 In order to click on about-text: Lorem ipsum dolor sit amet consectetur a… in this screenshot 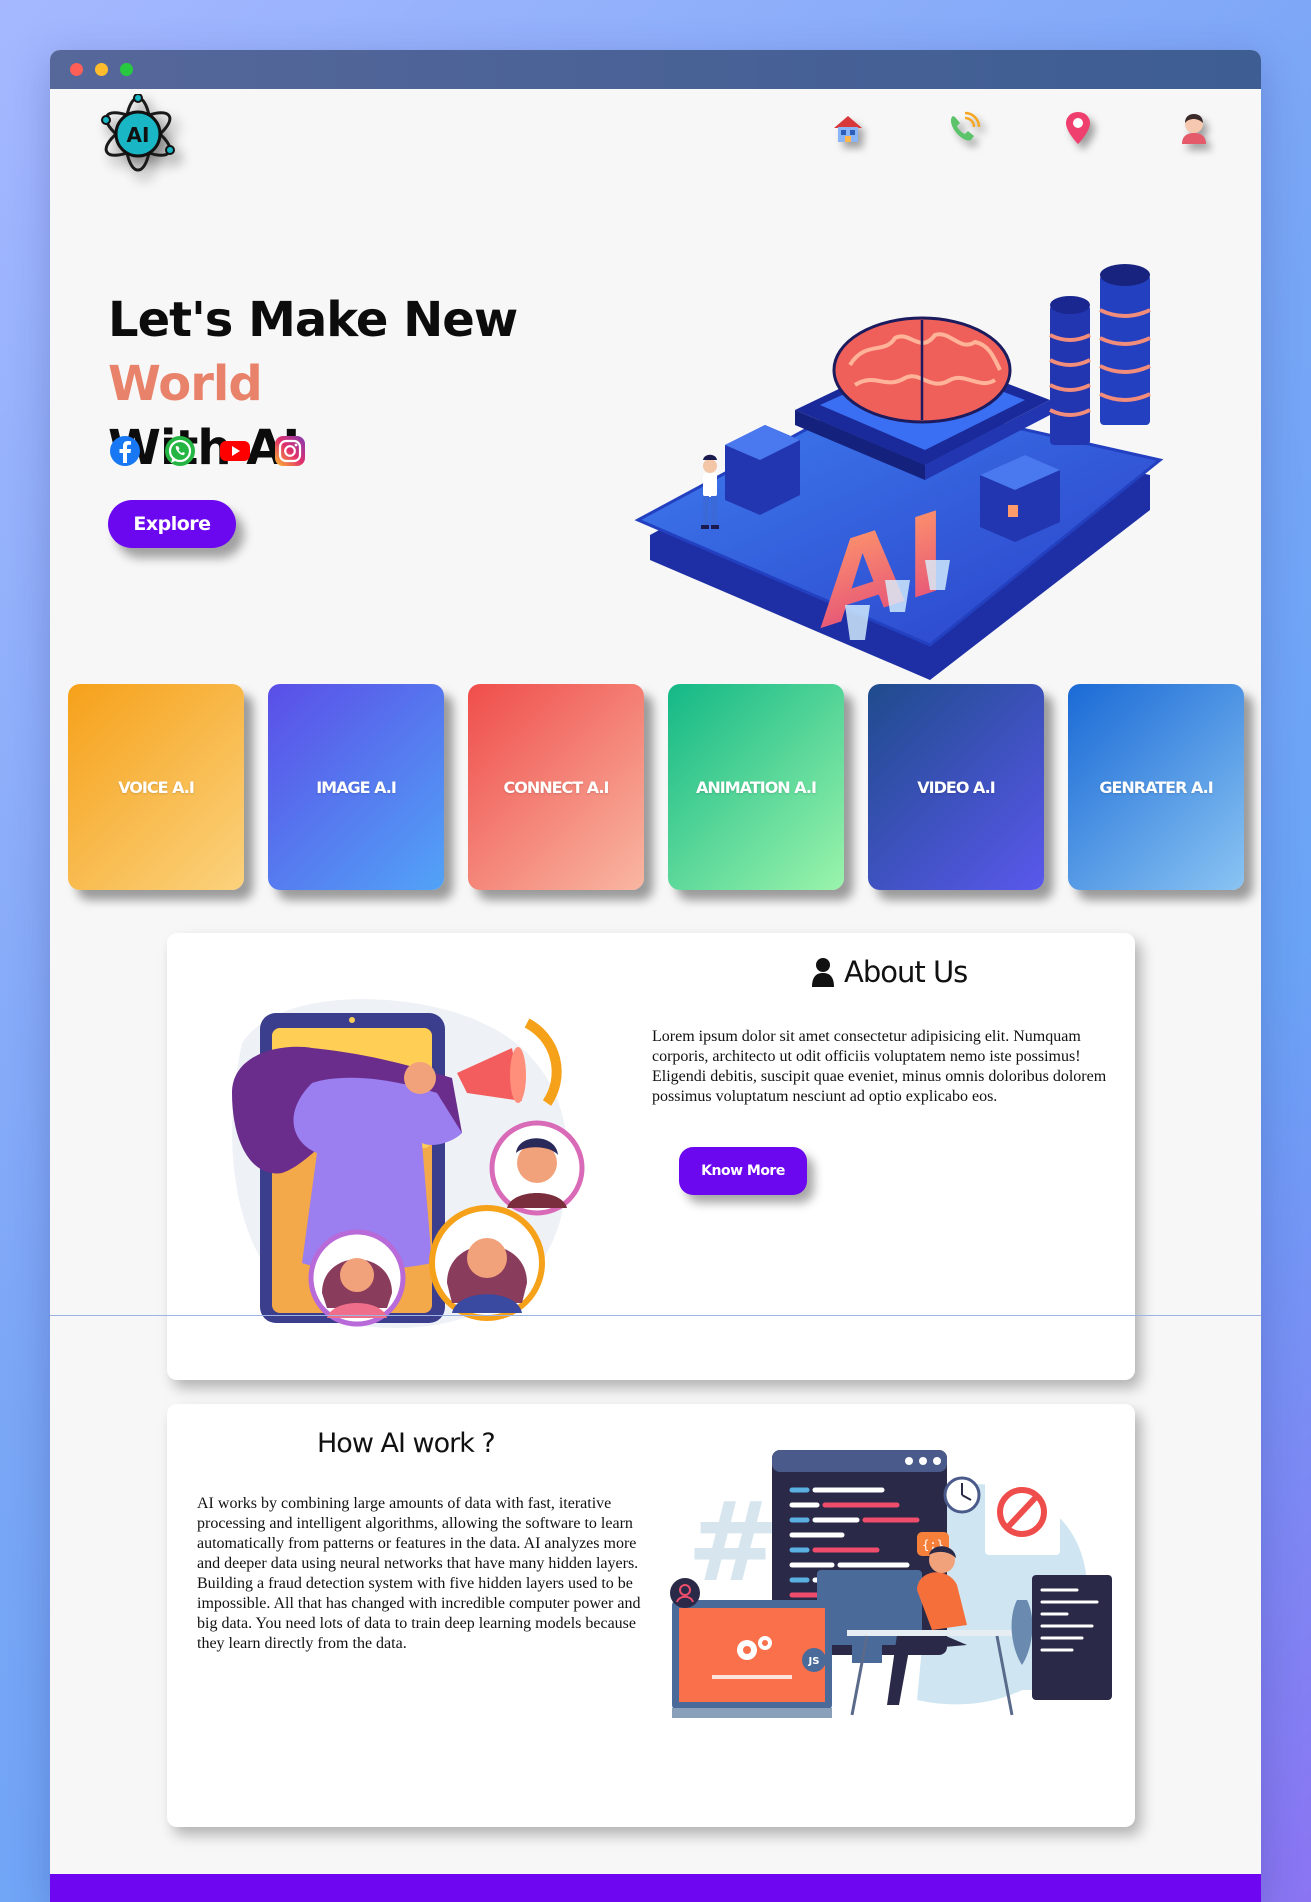, I will do `click(879, 1066)`.